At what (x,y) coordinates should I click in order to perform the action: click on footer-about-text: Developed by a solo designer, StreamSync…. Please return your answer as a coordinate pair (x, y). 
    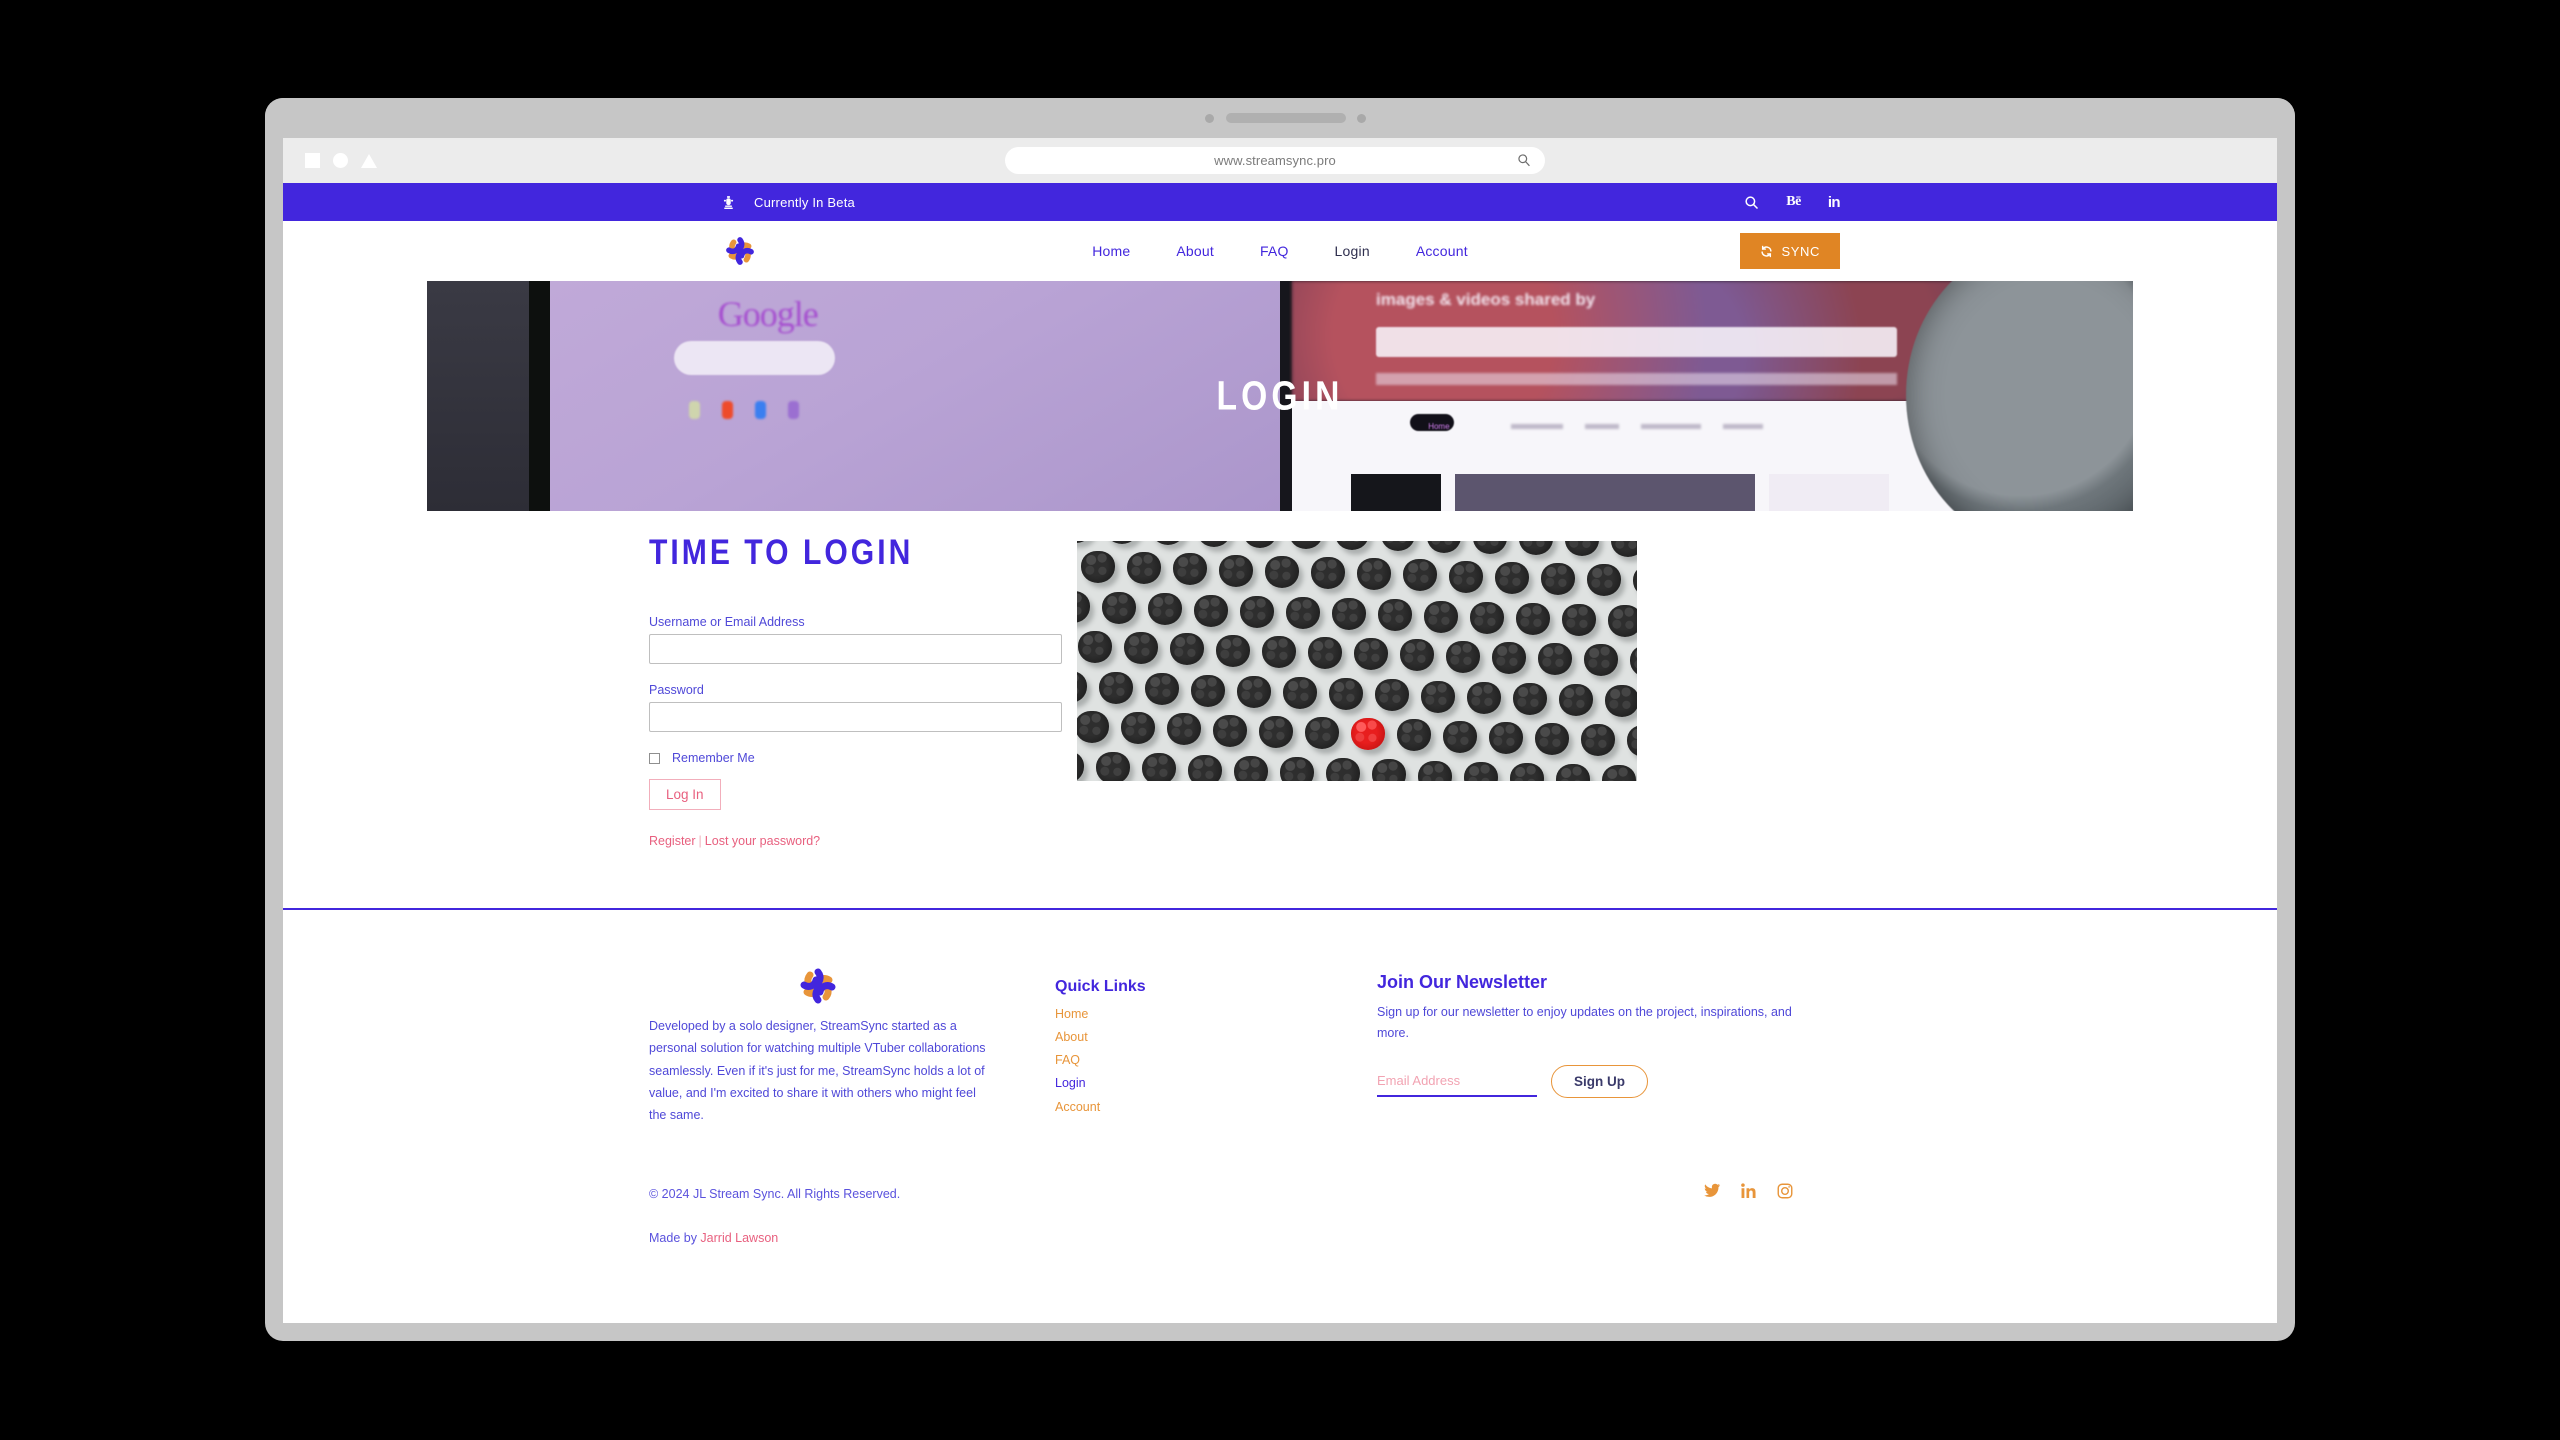
    Looking at the image, I should click on (817, 1070).